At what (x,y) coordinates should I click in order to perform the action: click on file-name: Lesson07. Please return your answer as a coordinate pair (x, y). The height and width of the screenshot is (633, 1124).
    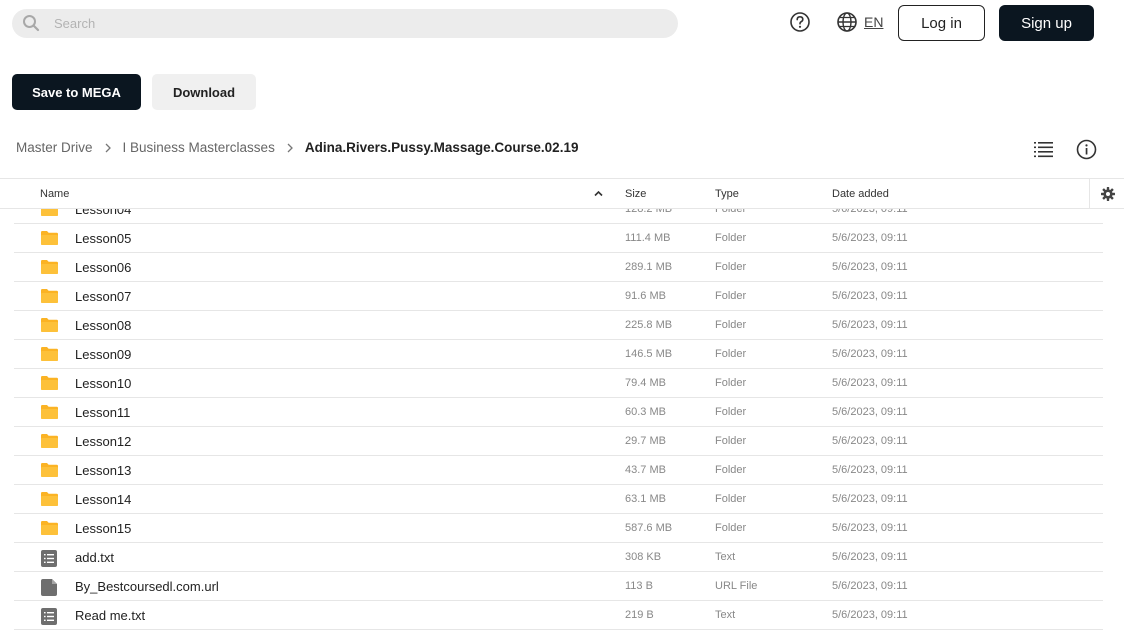
    Looking at the image, I should click on (103, 296).